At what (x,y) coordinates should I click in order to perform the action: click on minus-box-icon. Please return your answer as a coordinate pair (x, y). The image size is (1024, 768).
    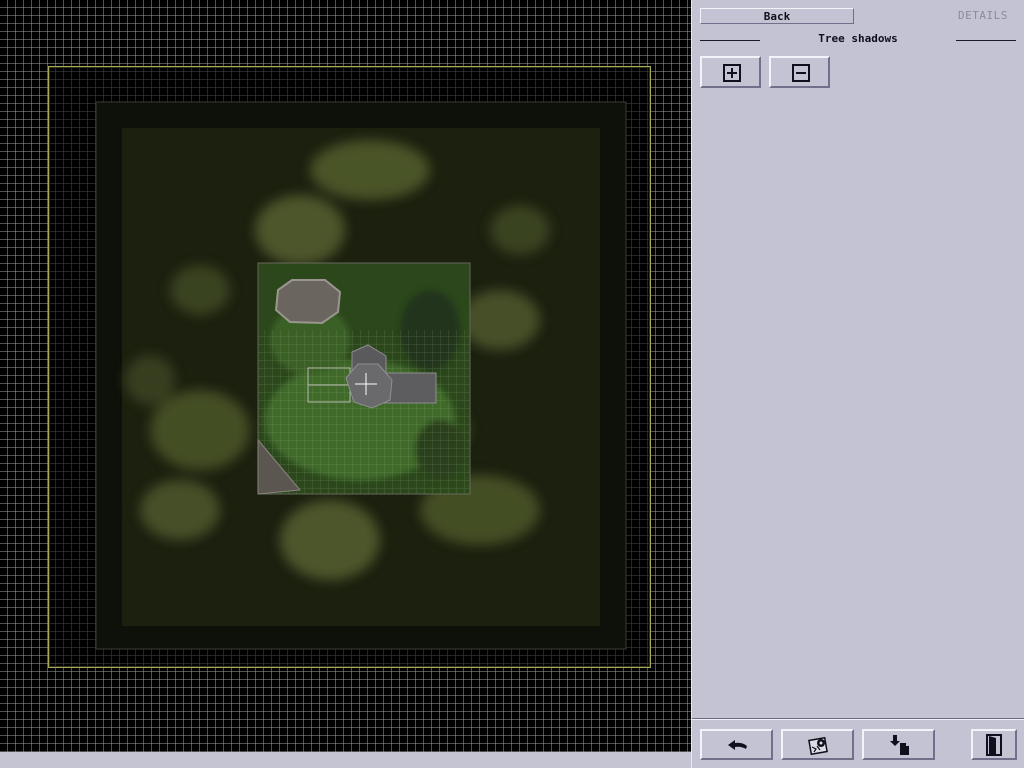
    Looking at the image, I should click on (800, 73).